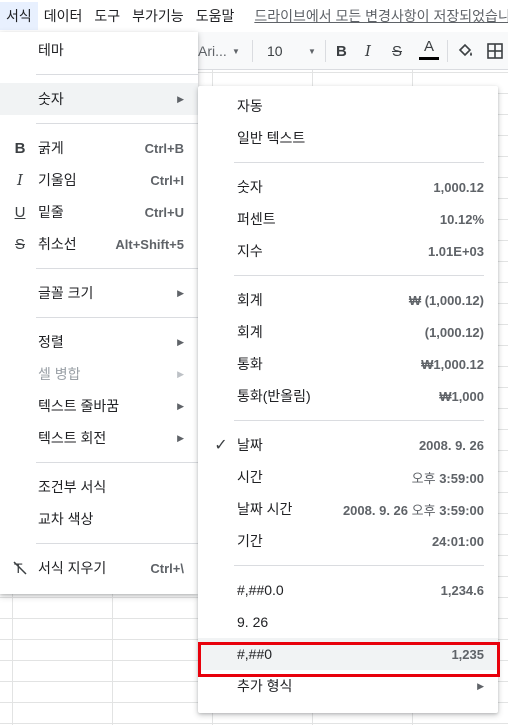 The height and width of the screenshot is (725, 508). What do you see at coordinates (374, 16) in the screenshot?
I see `save-status-link: 드라이브에서 모든 변경사항이 저장되었습니다` at bounding box center [374, 16].